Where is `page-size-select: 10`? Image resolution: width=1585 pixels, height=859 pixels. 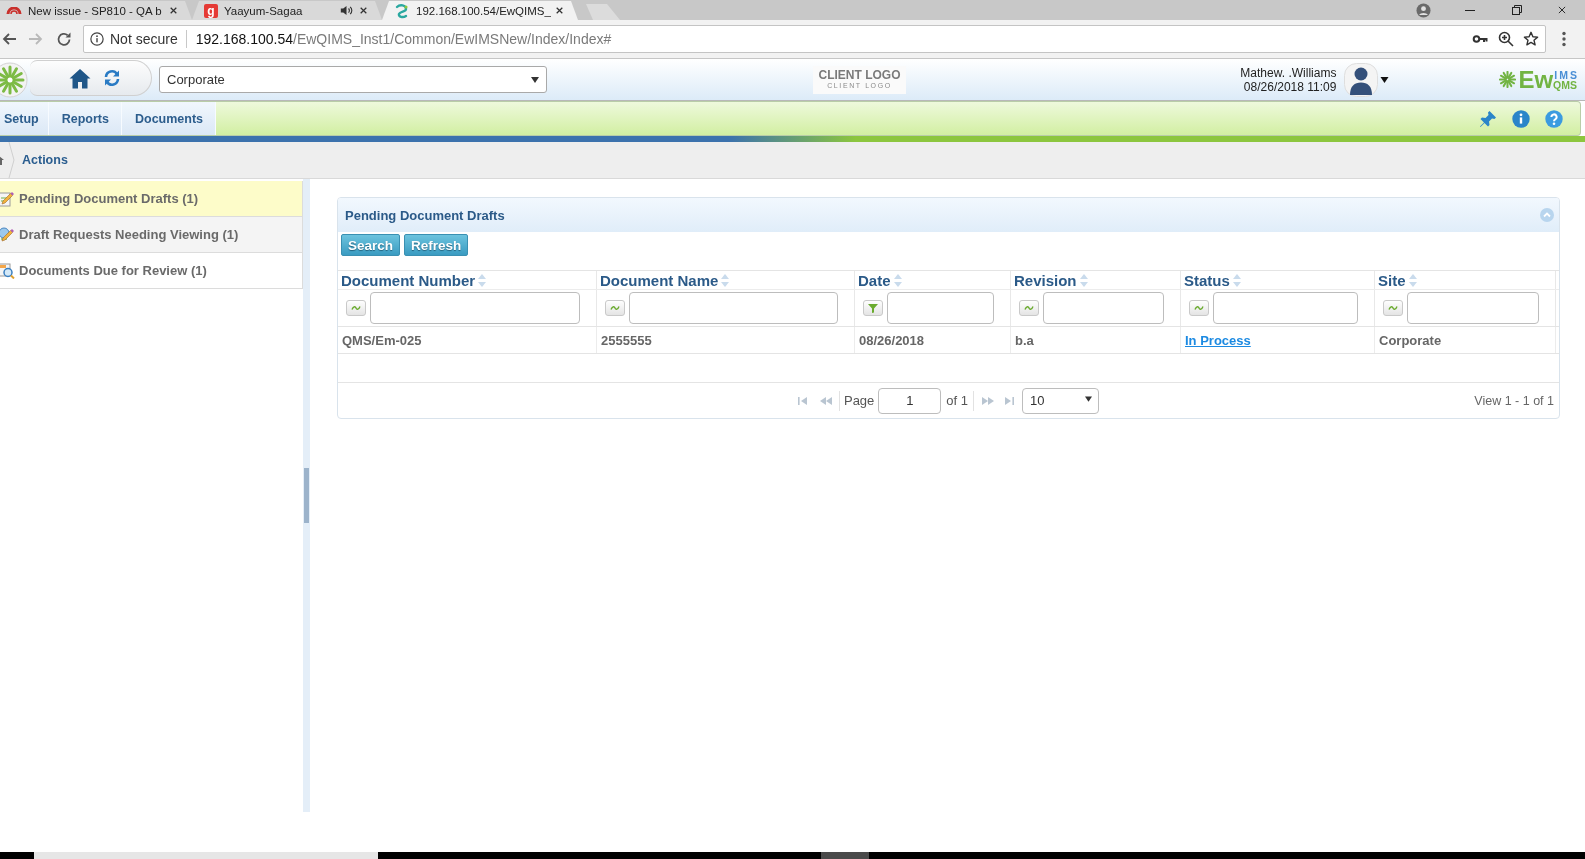
page-size-select: 10 is located at coordinates (1061, 400).